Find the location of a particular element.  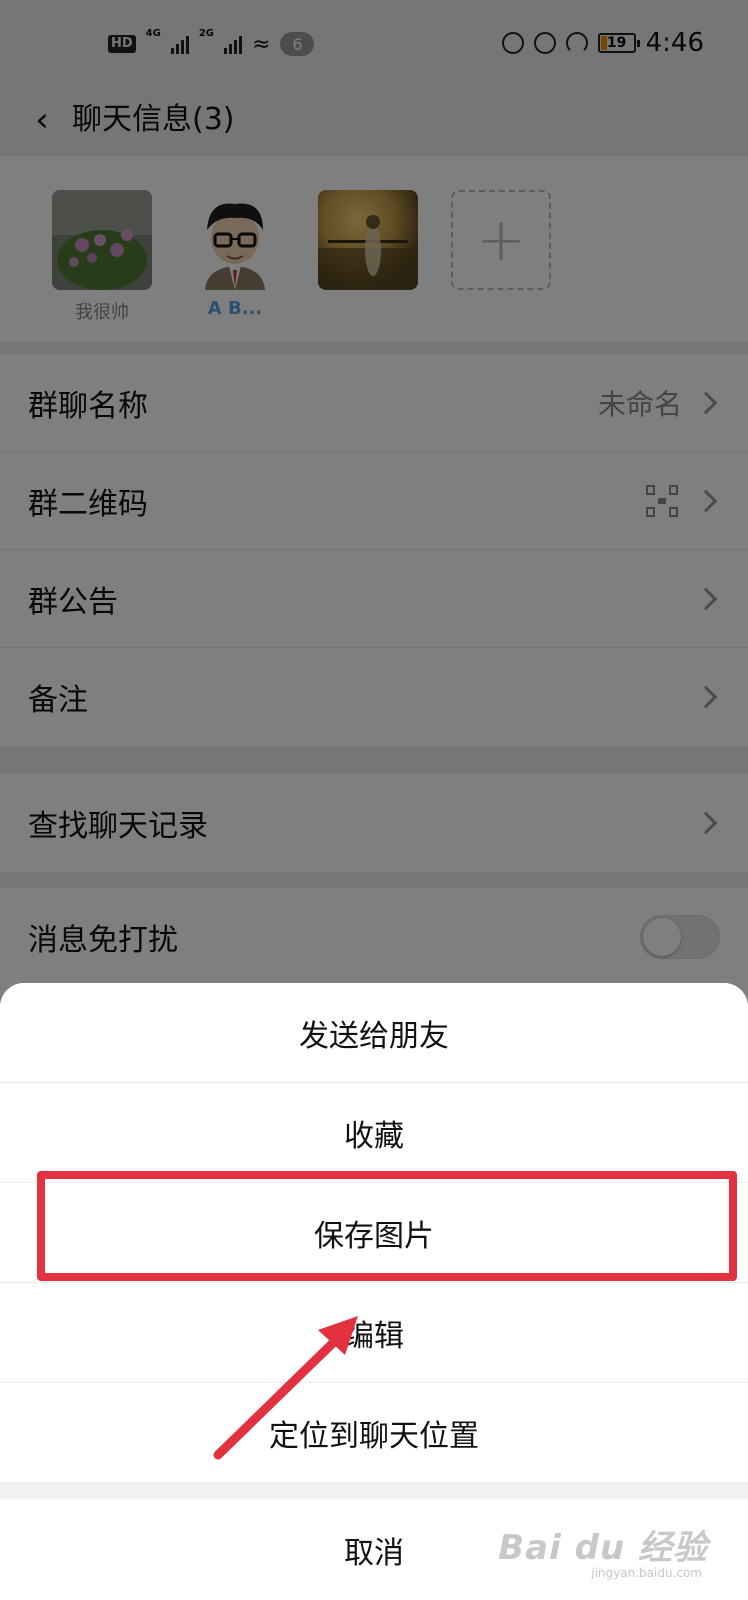

locate-in-chat-option: 定位到聊天位置 is located at coordinates (374, 1433).